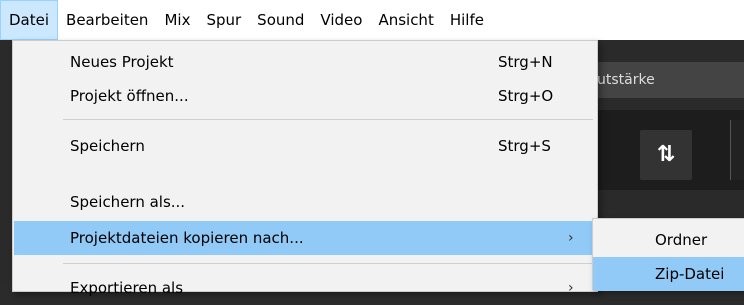 The width and height of the screenshot is (744, 305). Describe the element at coordinates (681, 240) in the screenshot. I see `submenu-item-label: Ordner` at that location.